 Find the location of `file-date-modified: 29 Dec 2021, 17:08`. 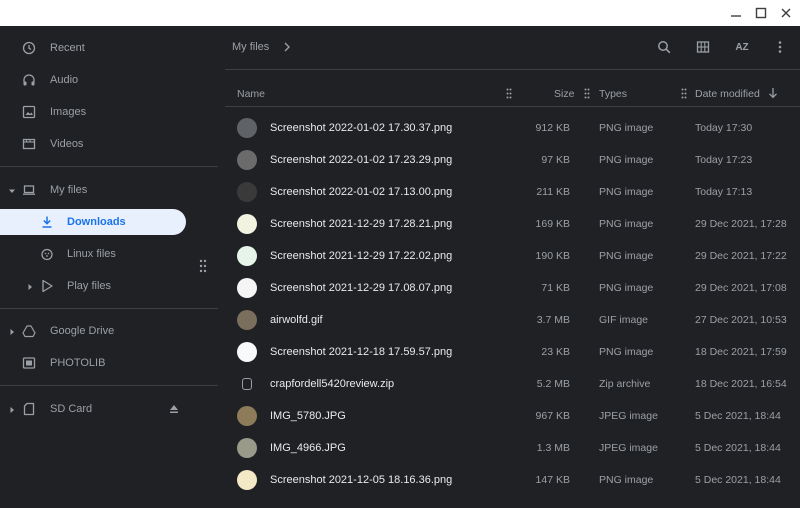

file-date-modified: 29 Dec 2021, 17:08 is located at coordinates (741, 288).